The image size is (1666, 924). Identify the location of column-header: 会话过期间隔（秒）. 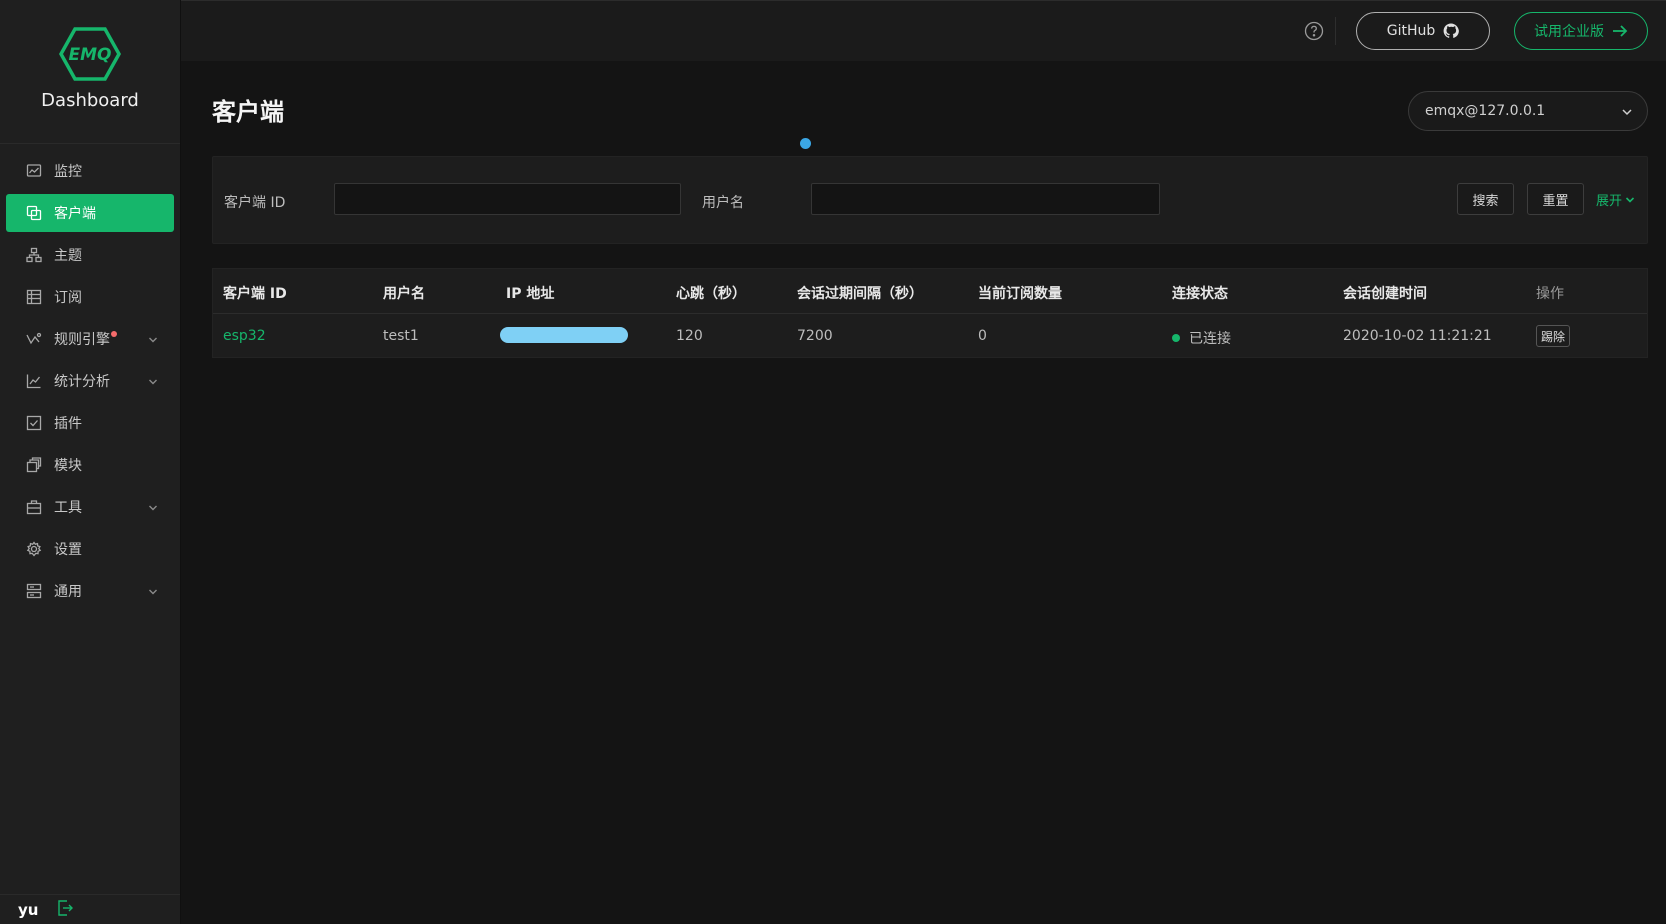
(860, 294).